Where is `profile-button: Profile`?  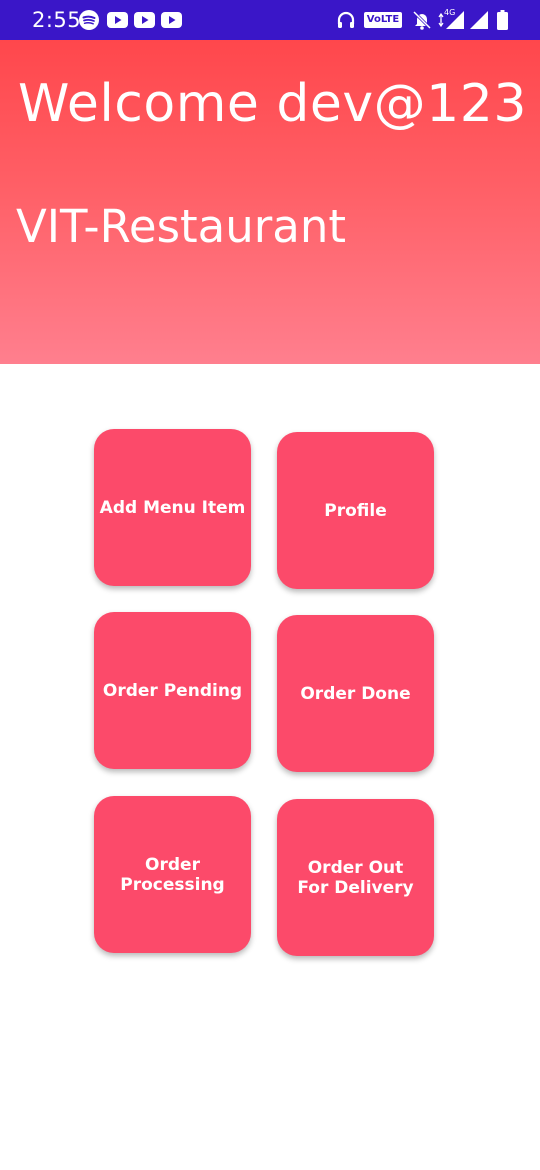
profile-button: Profile is located at coordinates (355, 510).